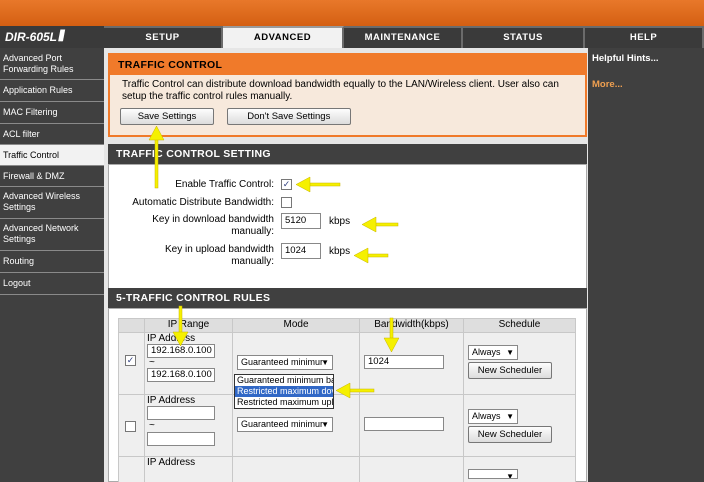 The width and height of the screenshot is (704, 482). What do you see at coordinates (156, 157) in the screenshot?
I see `arrow-up-icon` at bounding box center [156, 157].